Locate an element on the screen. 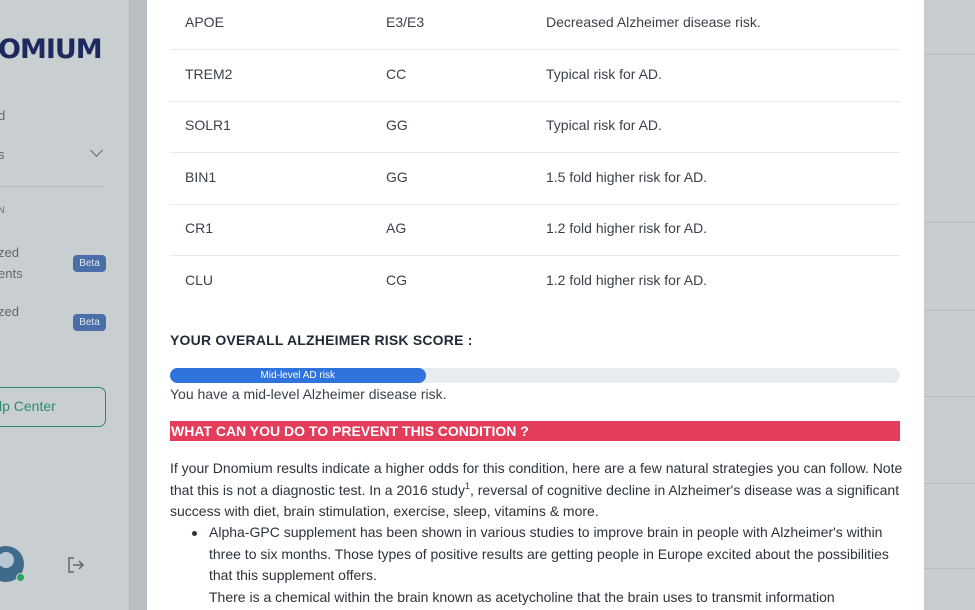  genotype-cell: E3/E3 is located at coordinates (405, 22).